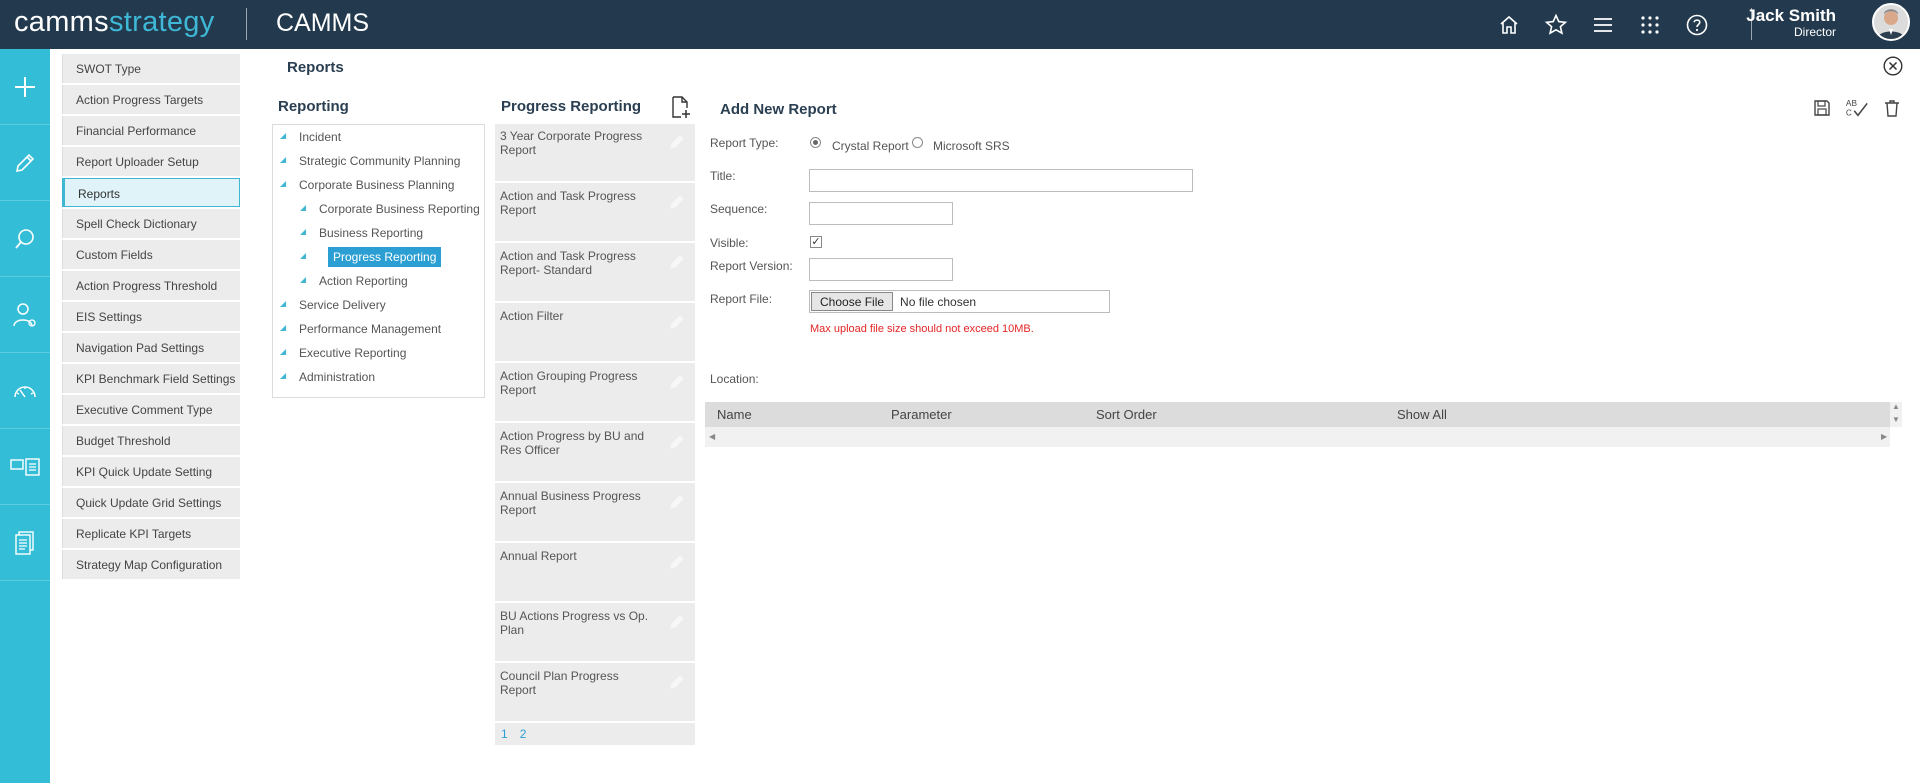  Describe the element at coordinates (342, 305) in the screenshot. I see `tree-item: Service Delivery` at that location.